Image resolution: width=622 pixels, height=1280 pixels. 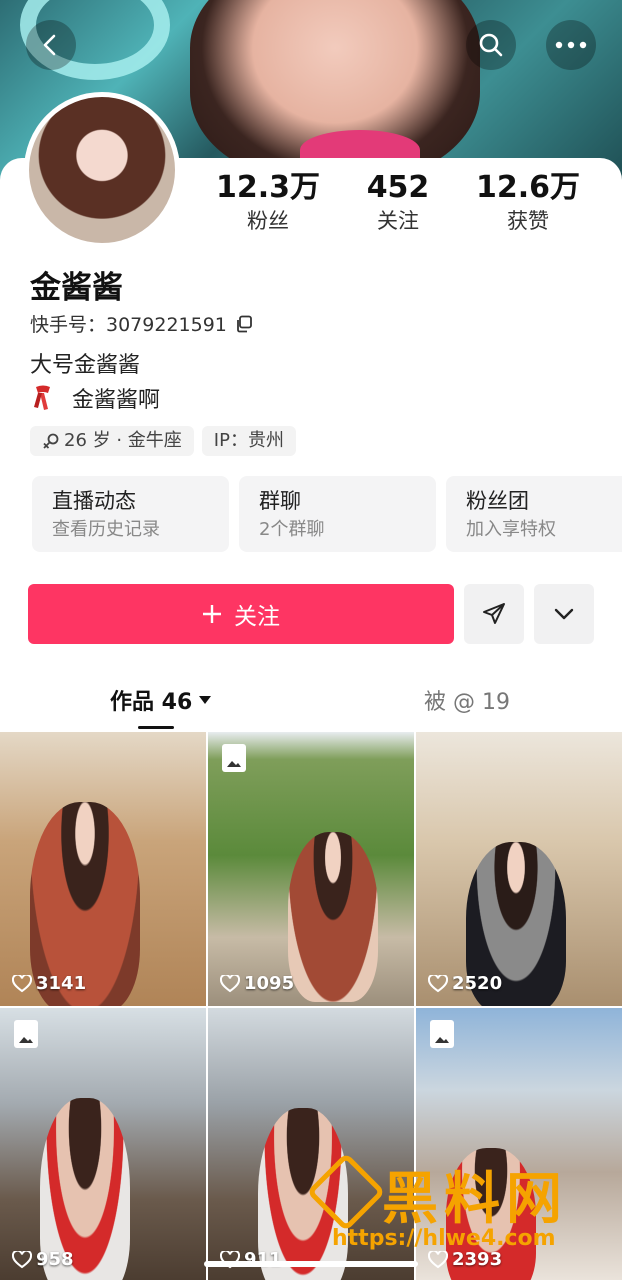 What do you see at coordinates (156, 727) in the screenshot?
I see `tab-indicator` at bounding box center [156, 727].